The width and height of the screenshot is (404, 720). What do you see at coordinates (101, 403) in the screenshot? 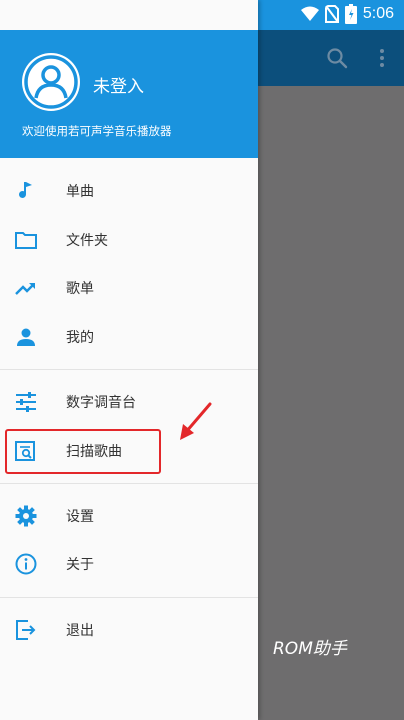
I see `menu-label: 数字调音台` at bounding box center [101, 403].